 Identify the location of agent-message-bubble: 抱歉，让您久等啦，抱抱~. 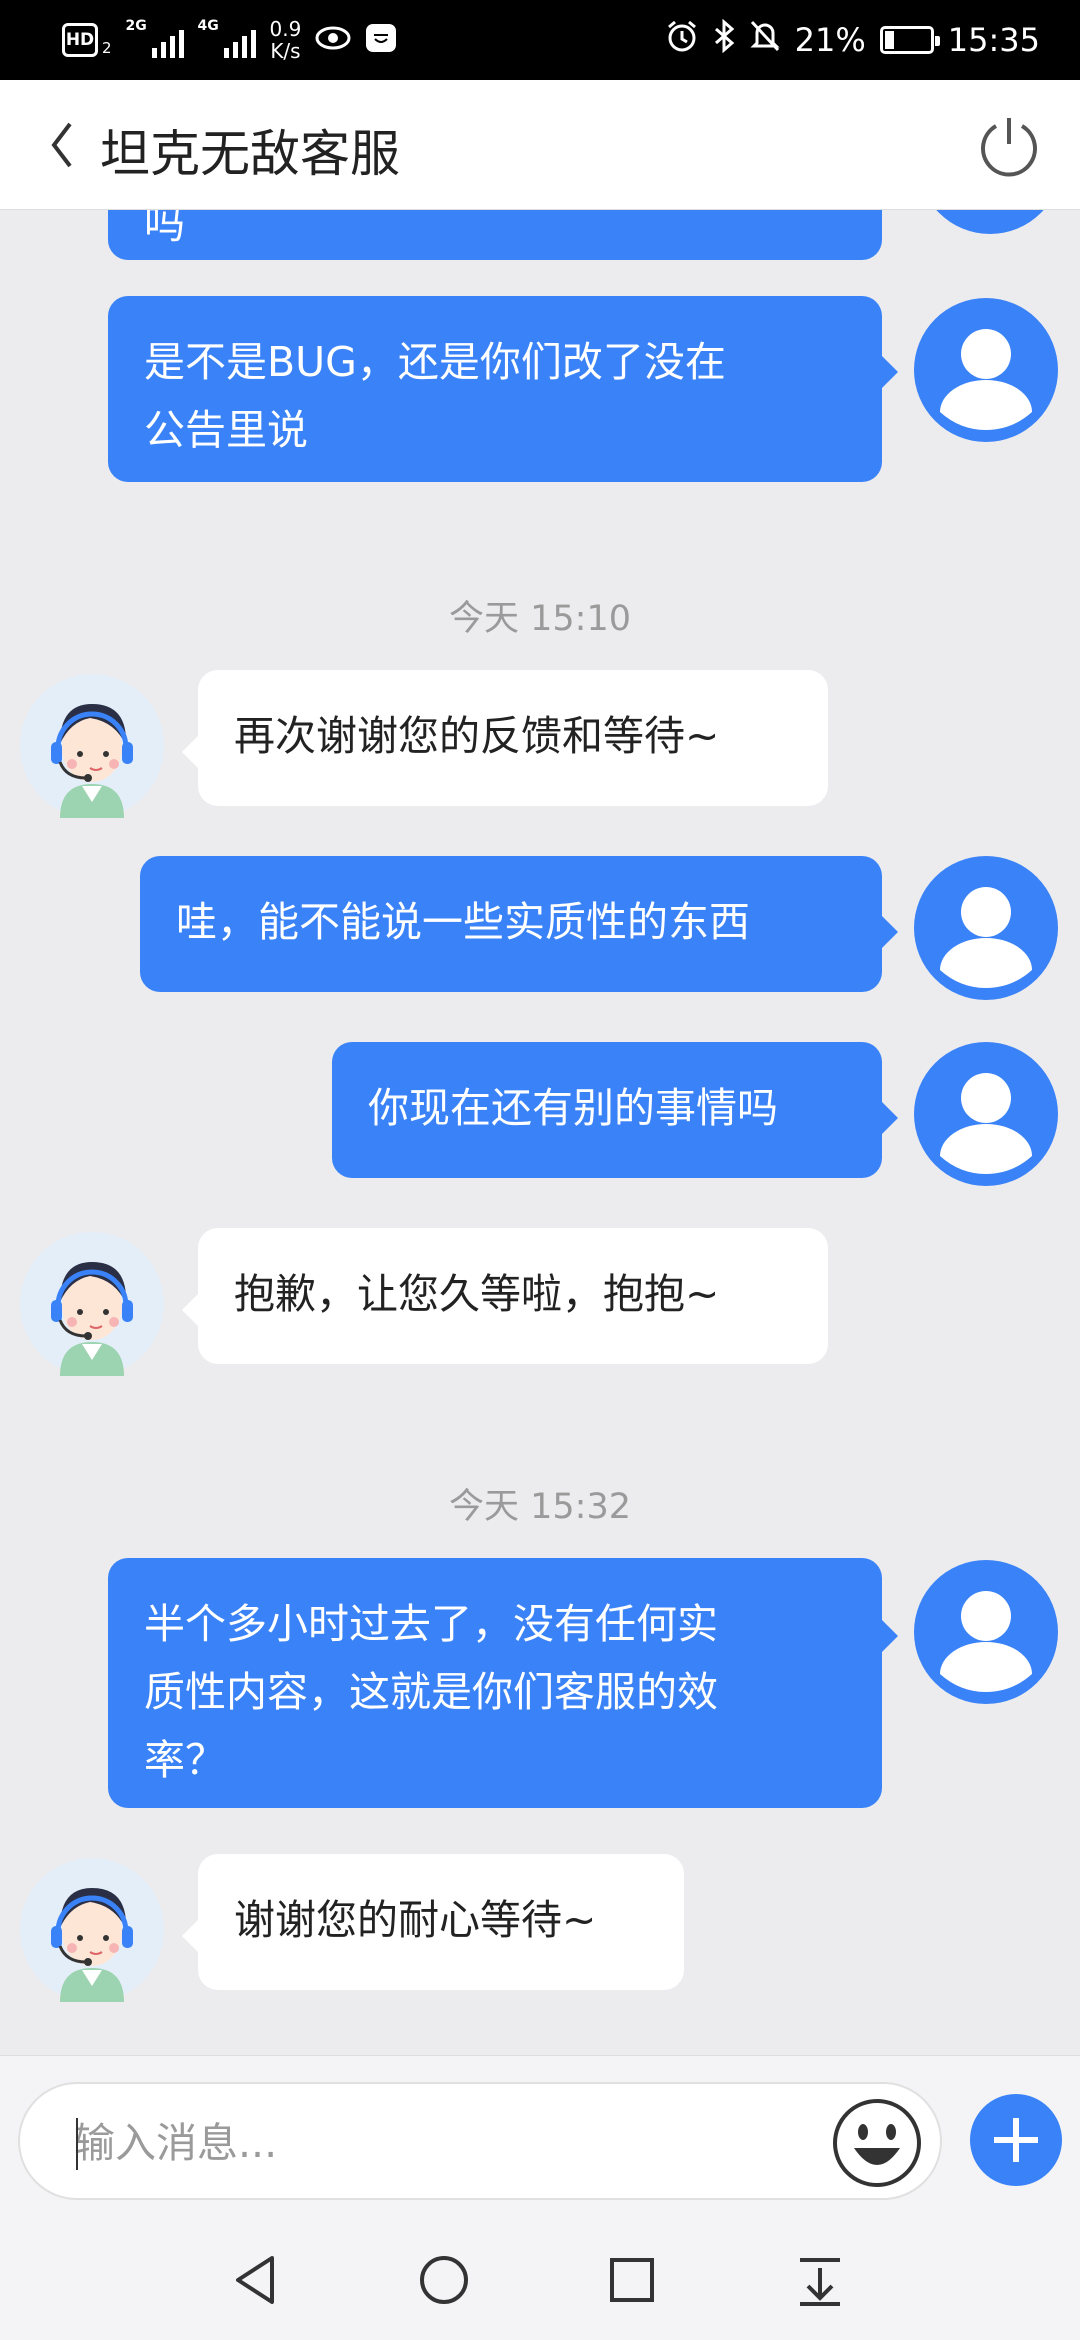
(513, 1296).